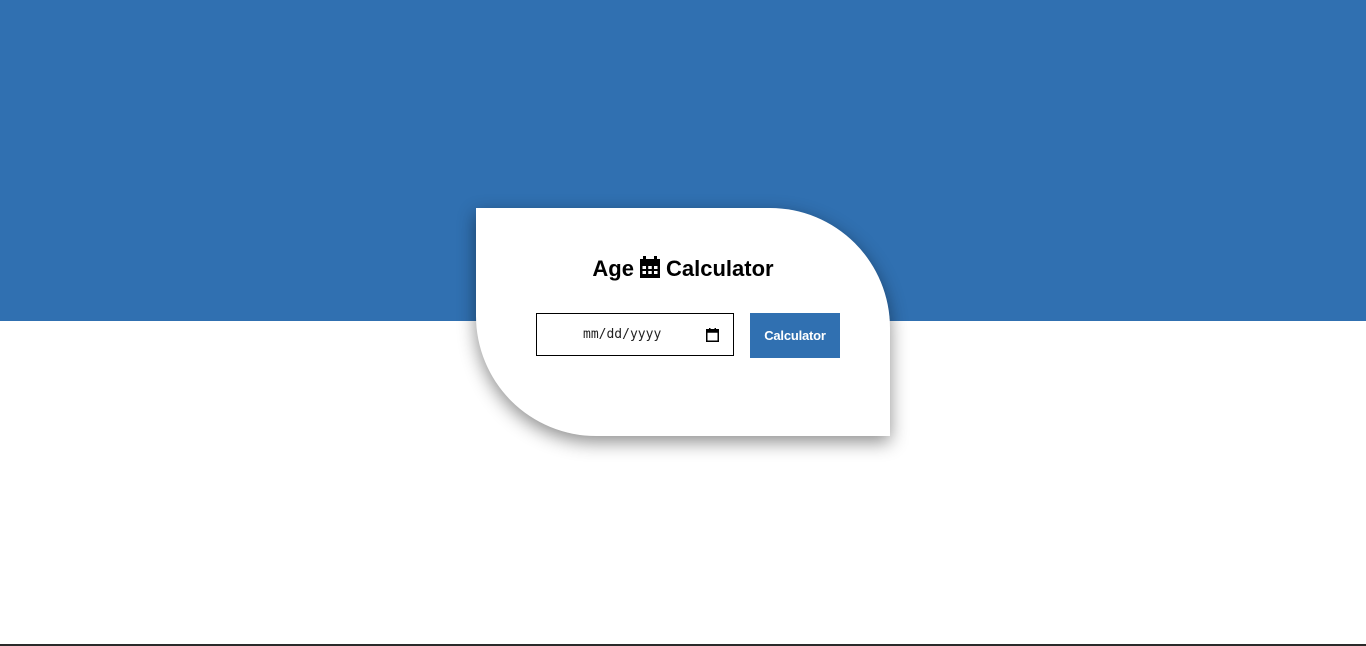 Image resolution: width=1366 pixels, height=646 pixels. I want to click on calendar-icon, so click(649, 267).